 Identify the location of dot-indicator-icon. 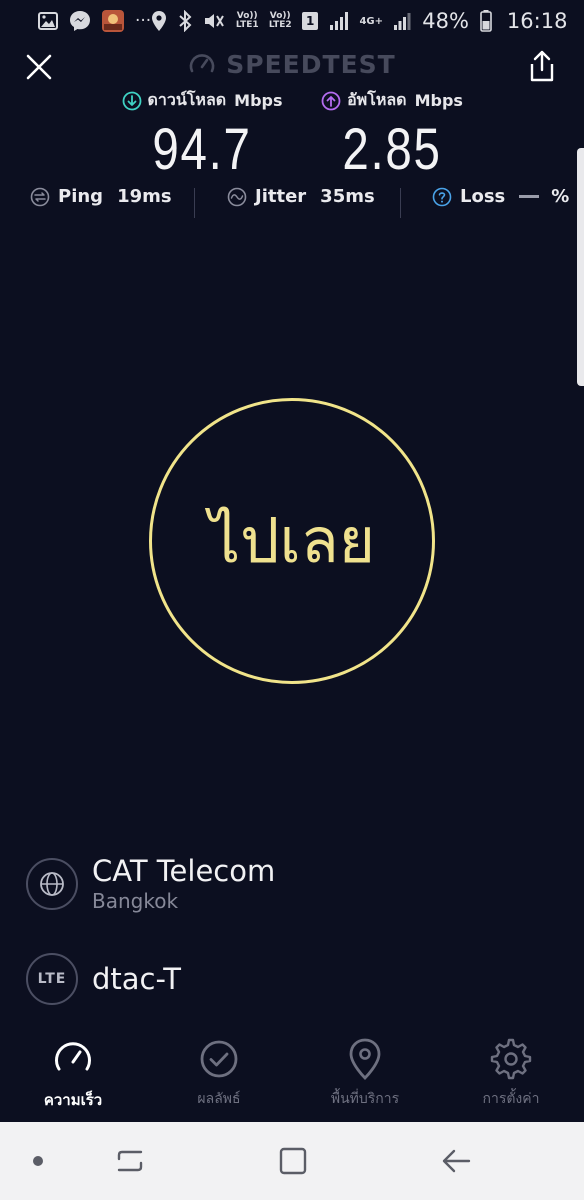
(38, 1161).